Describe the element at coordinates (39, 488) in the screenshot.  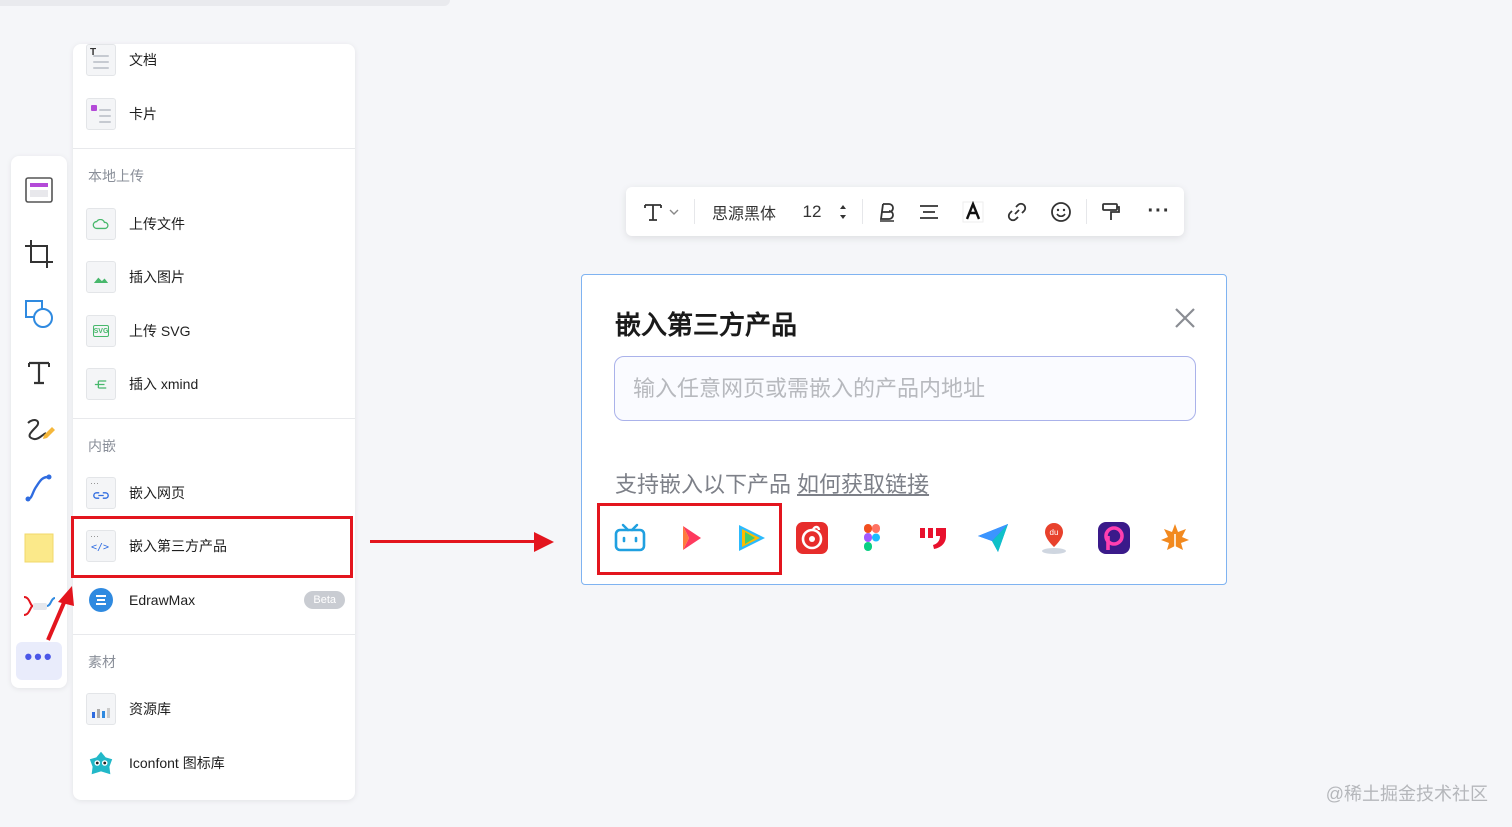
I see `connector-icon` at that location.